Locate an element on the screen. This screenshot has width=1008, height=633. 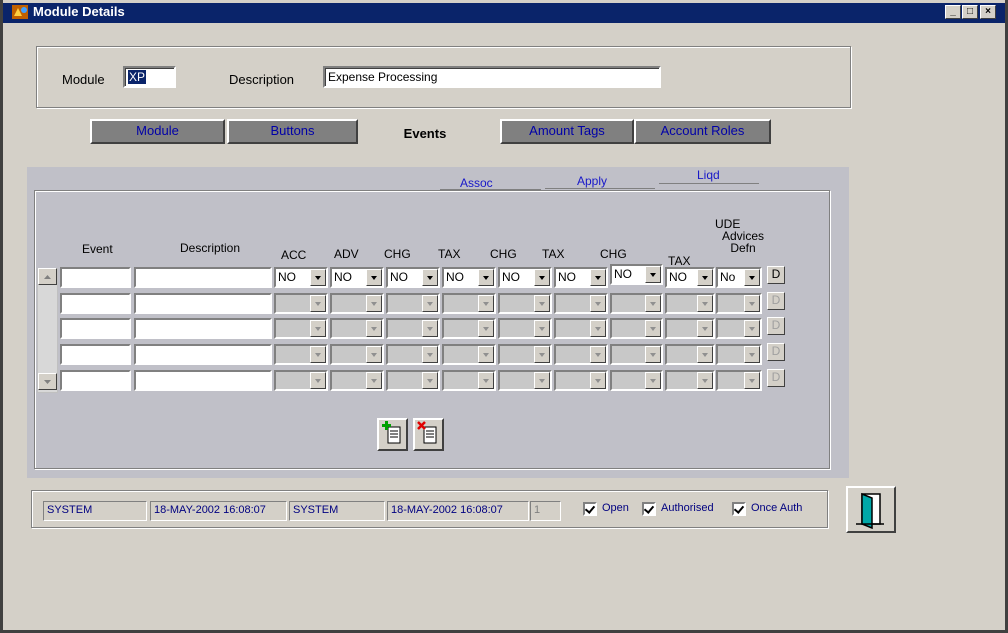
acc-select: NO is located at coordinates (301, 277).